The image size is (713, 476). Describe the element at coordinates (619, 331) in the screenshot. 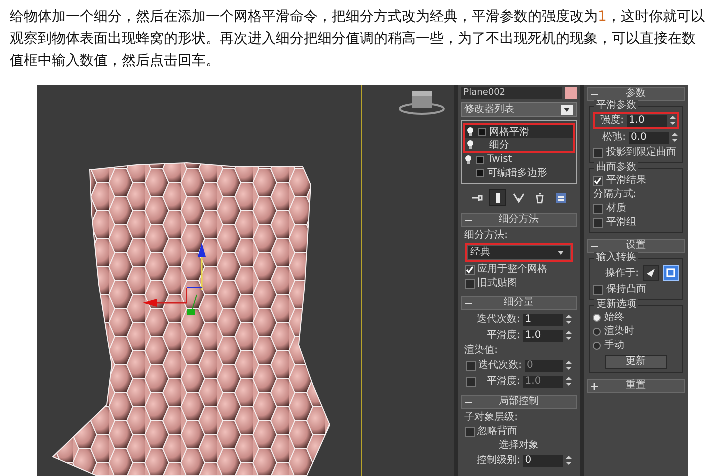

I see `radio-label: 渲染时` at that location.